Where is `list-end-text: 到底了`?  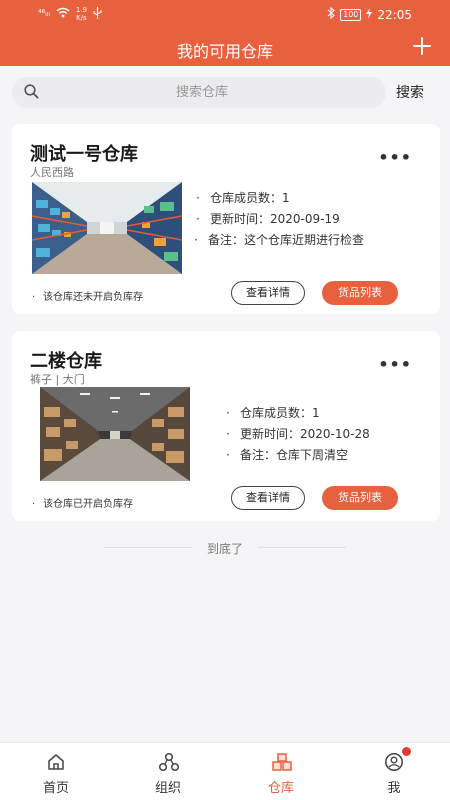
list-end-text: 到底了 is located at coordinates (224, 549).